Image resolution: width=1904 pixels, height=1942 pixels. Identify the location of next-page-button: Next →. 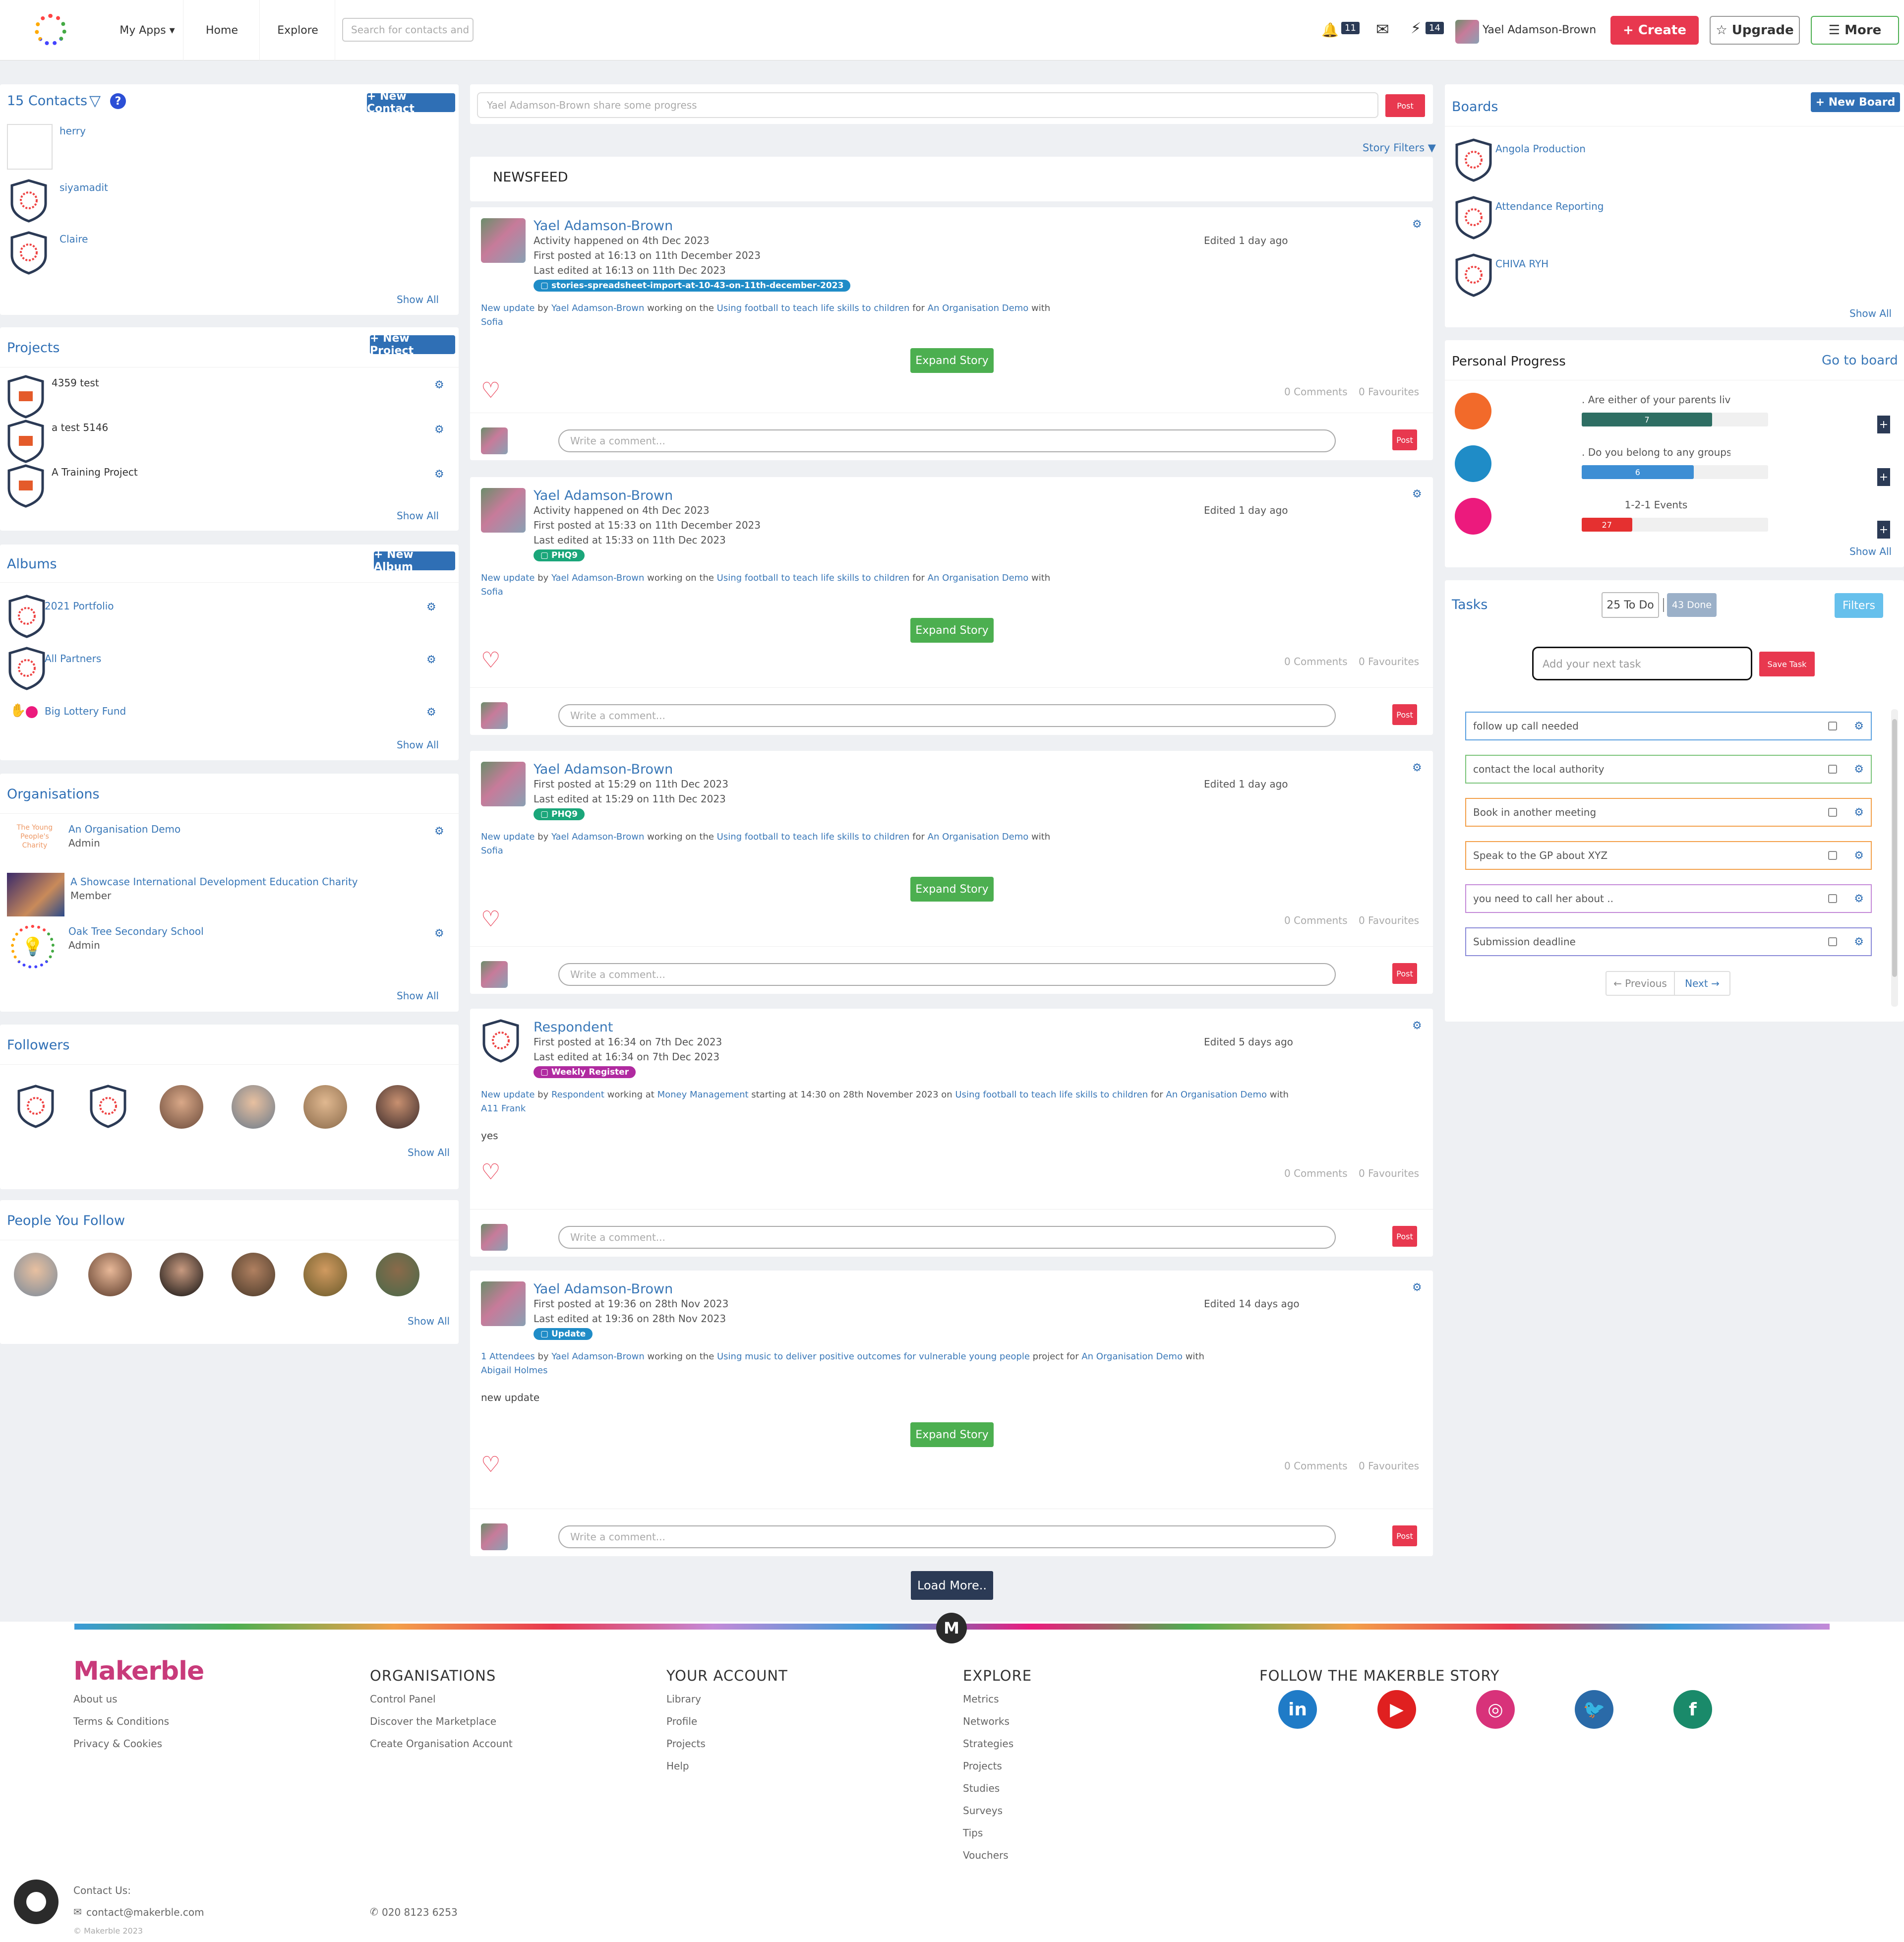
(1702, 983).